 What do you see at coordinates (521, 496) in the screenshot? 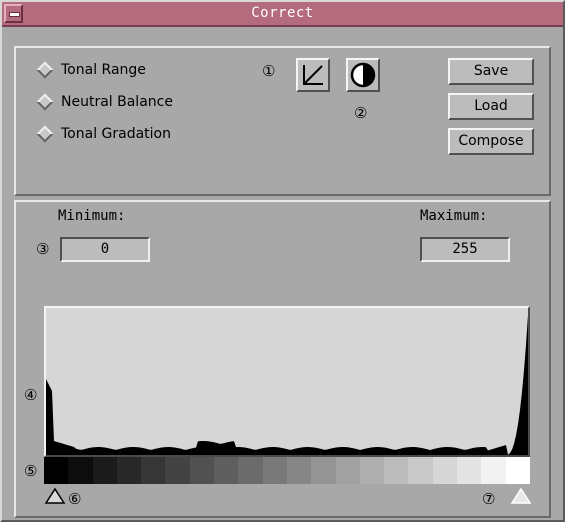
I see `white-point-slider-icon` at bounding box center [521, 496].